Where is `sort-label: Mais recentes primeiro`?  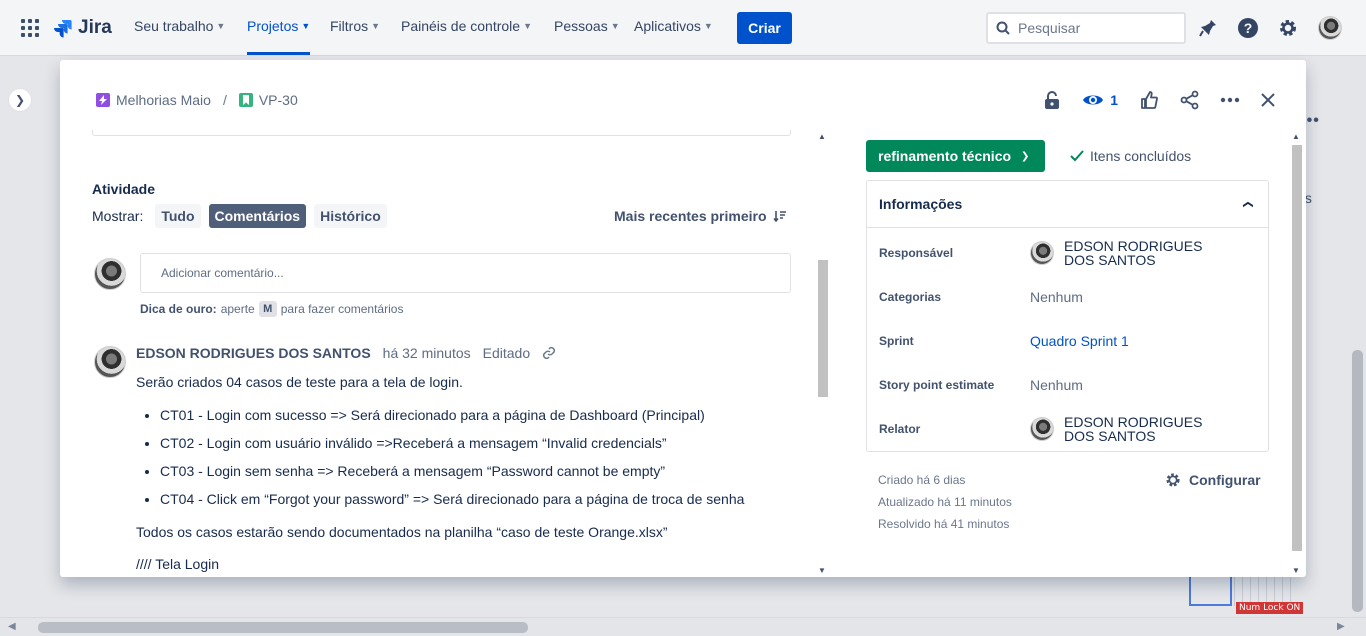
sort-label: Mais recentes primeiro is located at coordinates (690, 216).